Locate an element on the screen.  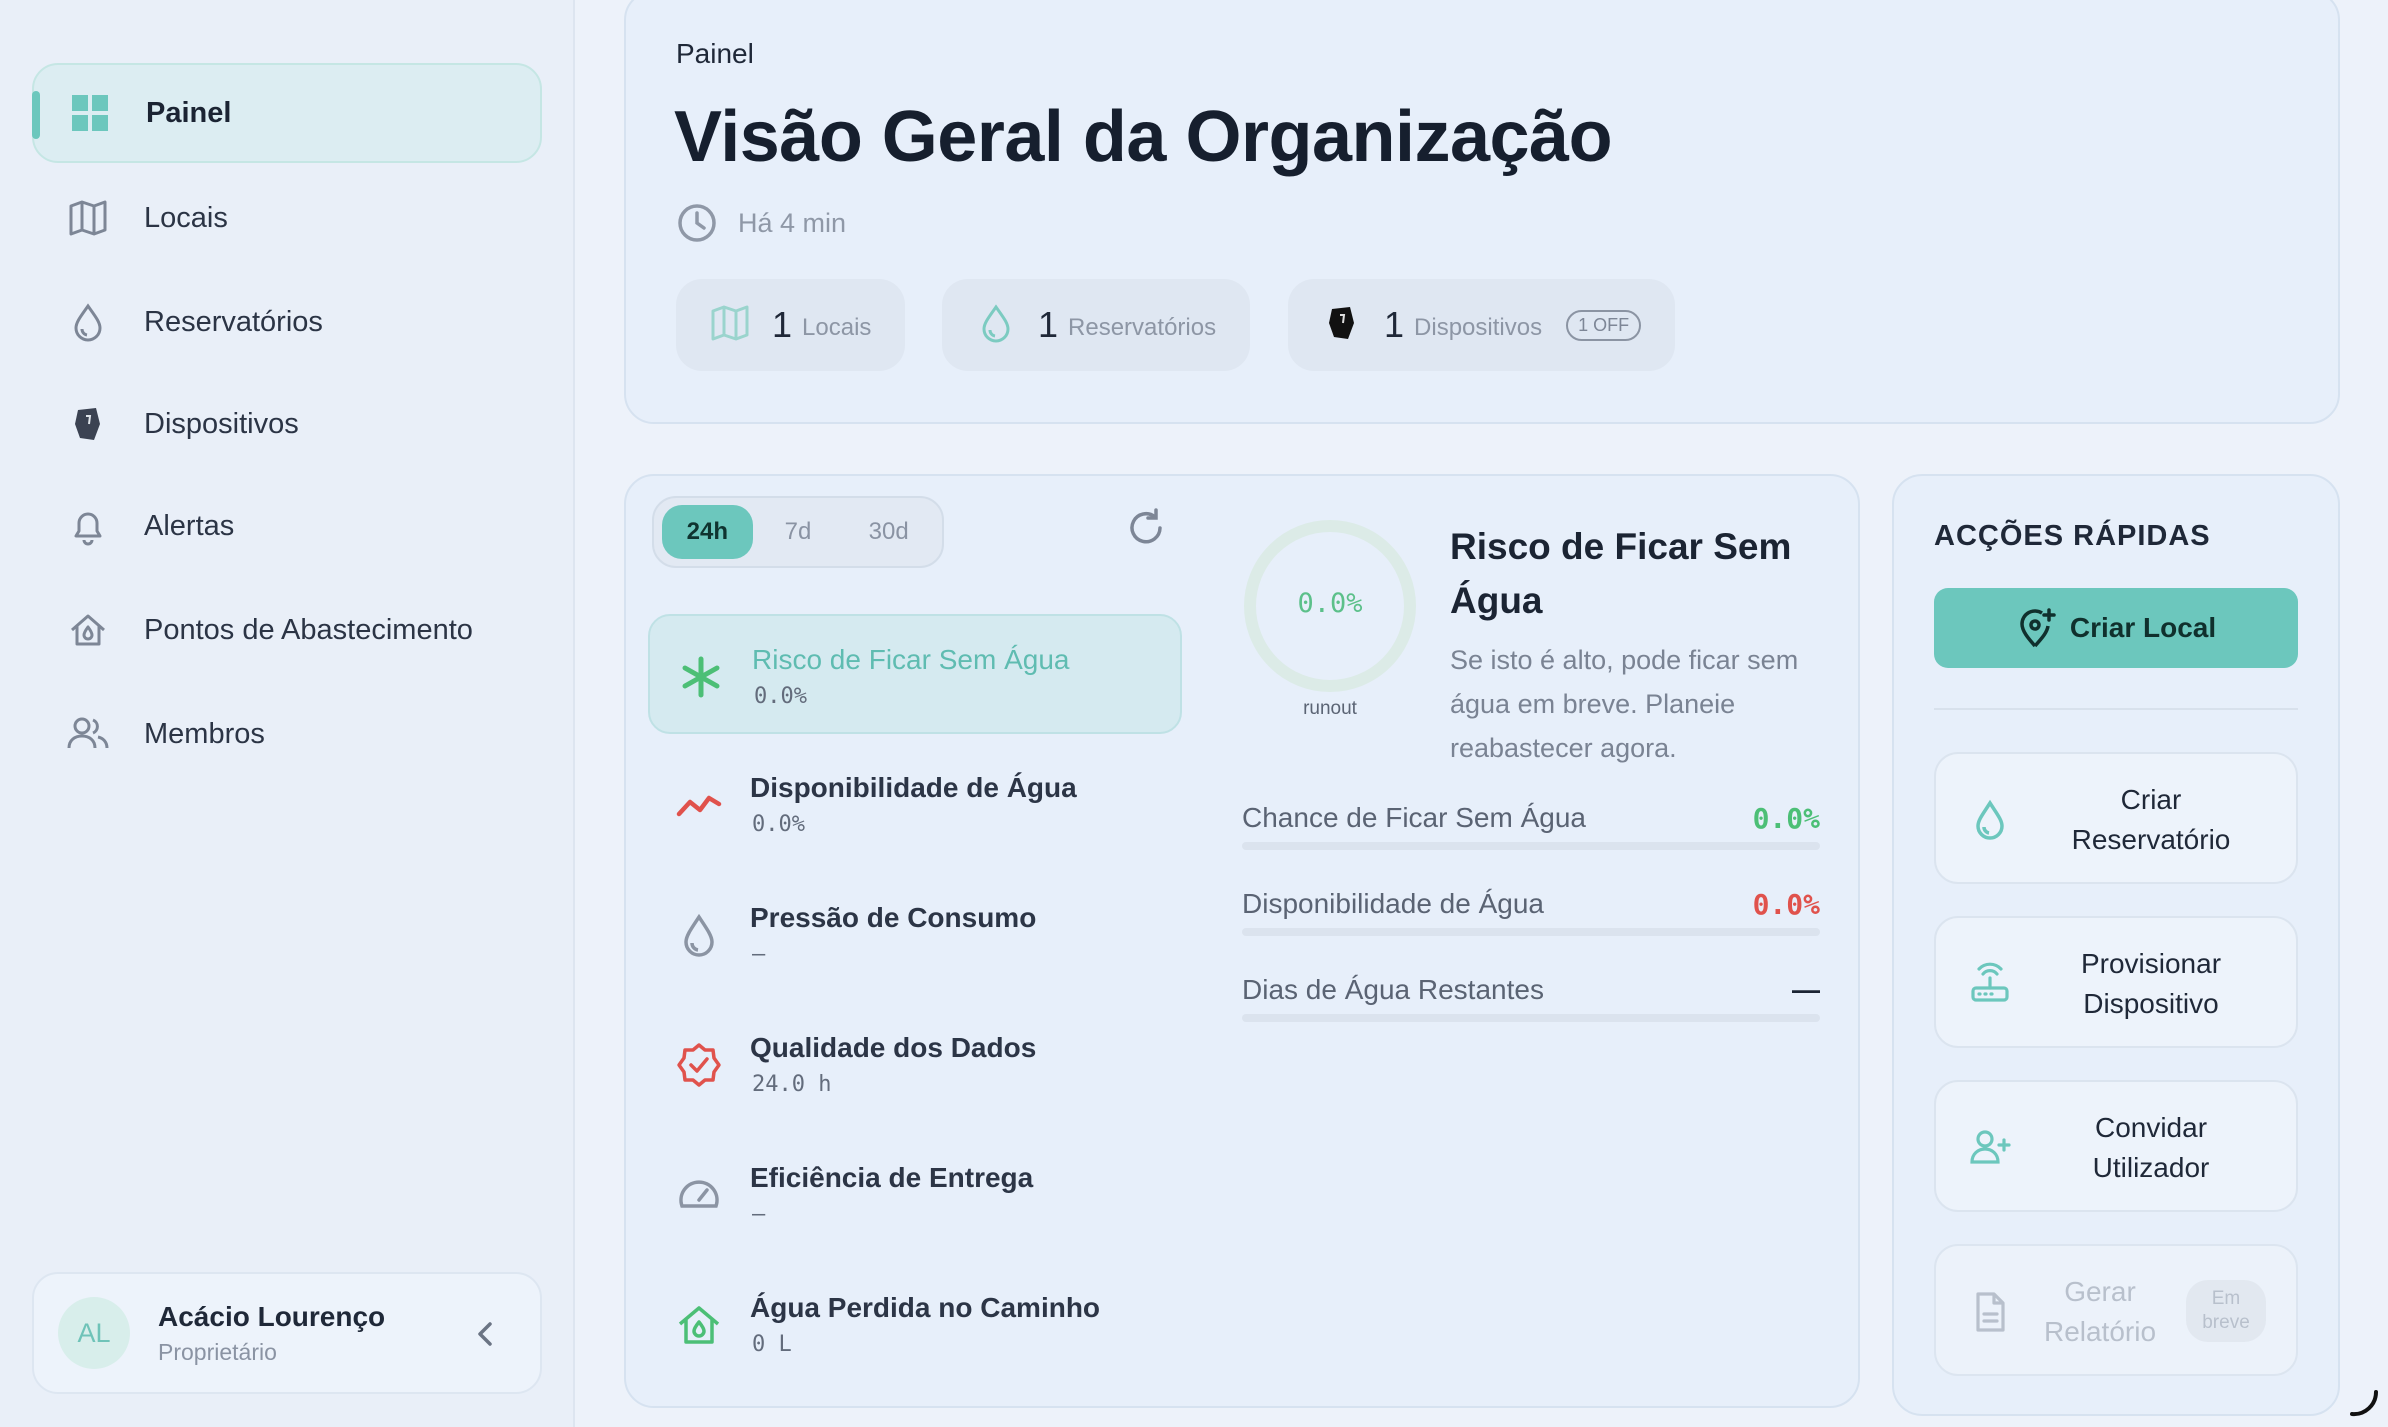
sidebar-item-reservatorios: Reservatórios is located at coordinates (287, 322).